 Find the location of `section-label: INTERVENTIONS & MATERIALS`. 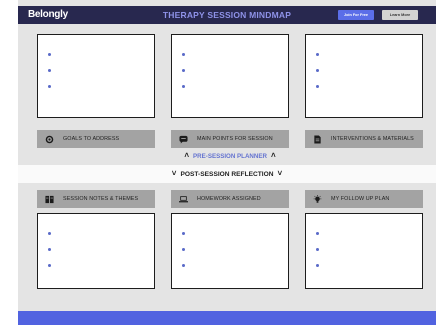

section-label: INTERVENTIONS & MATERIALS is located at coordinates (372, 139).